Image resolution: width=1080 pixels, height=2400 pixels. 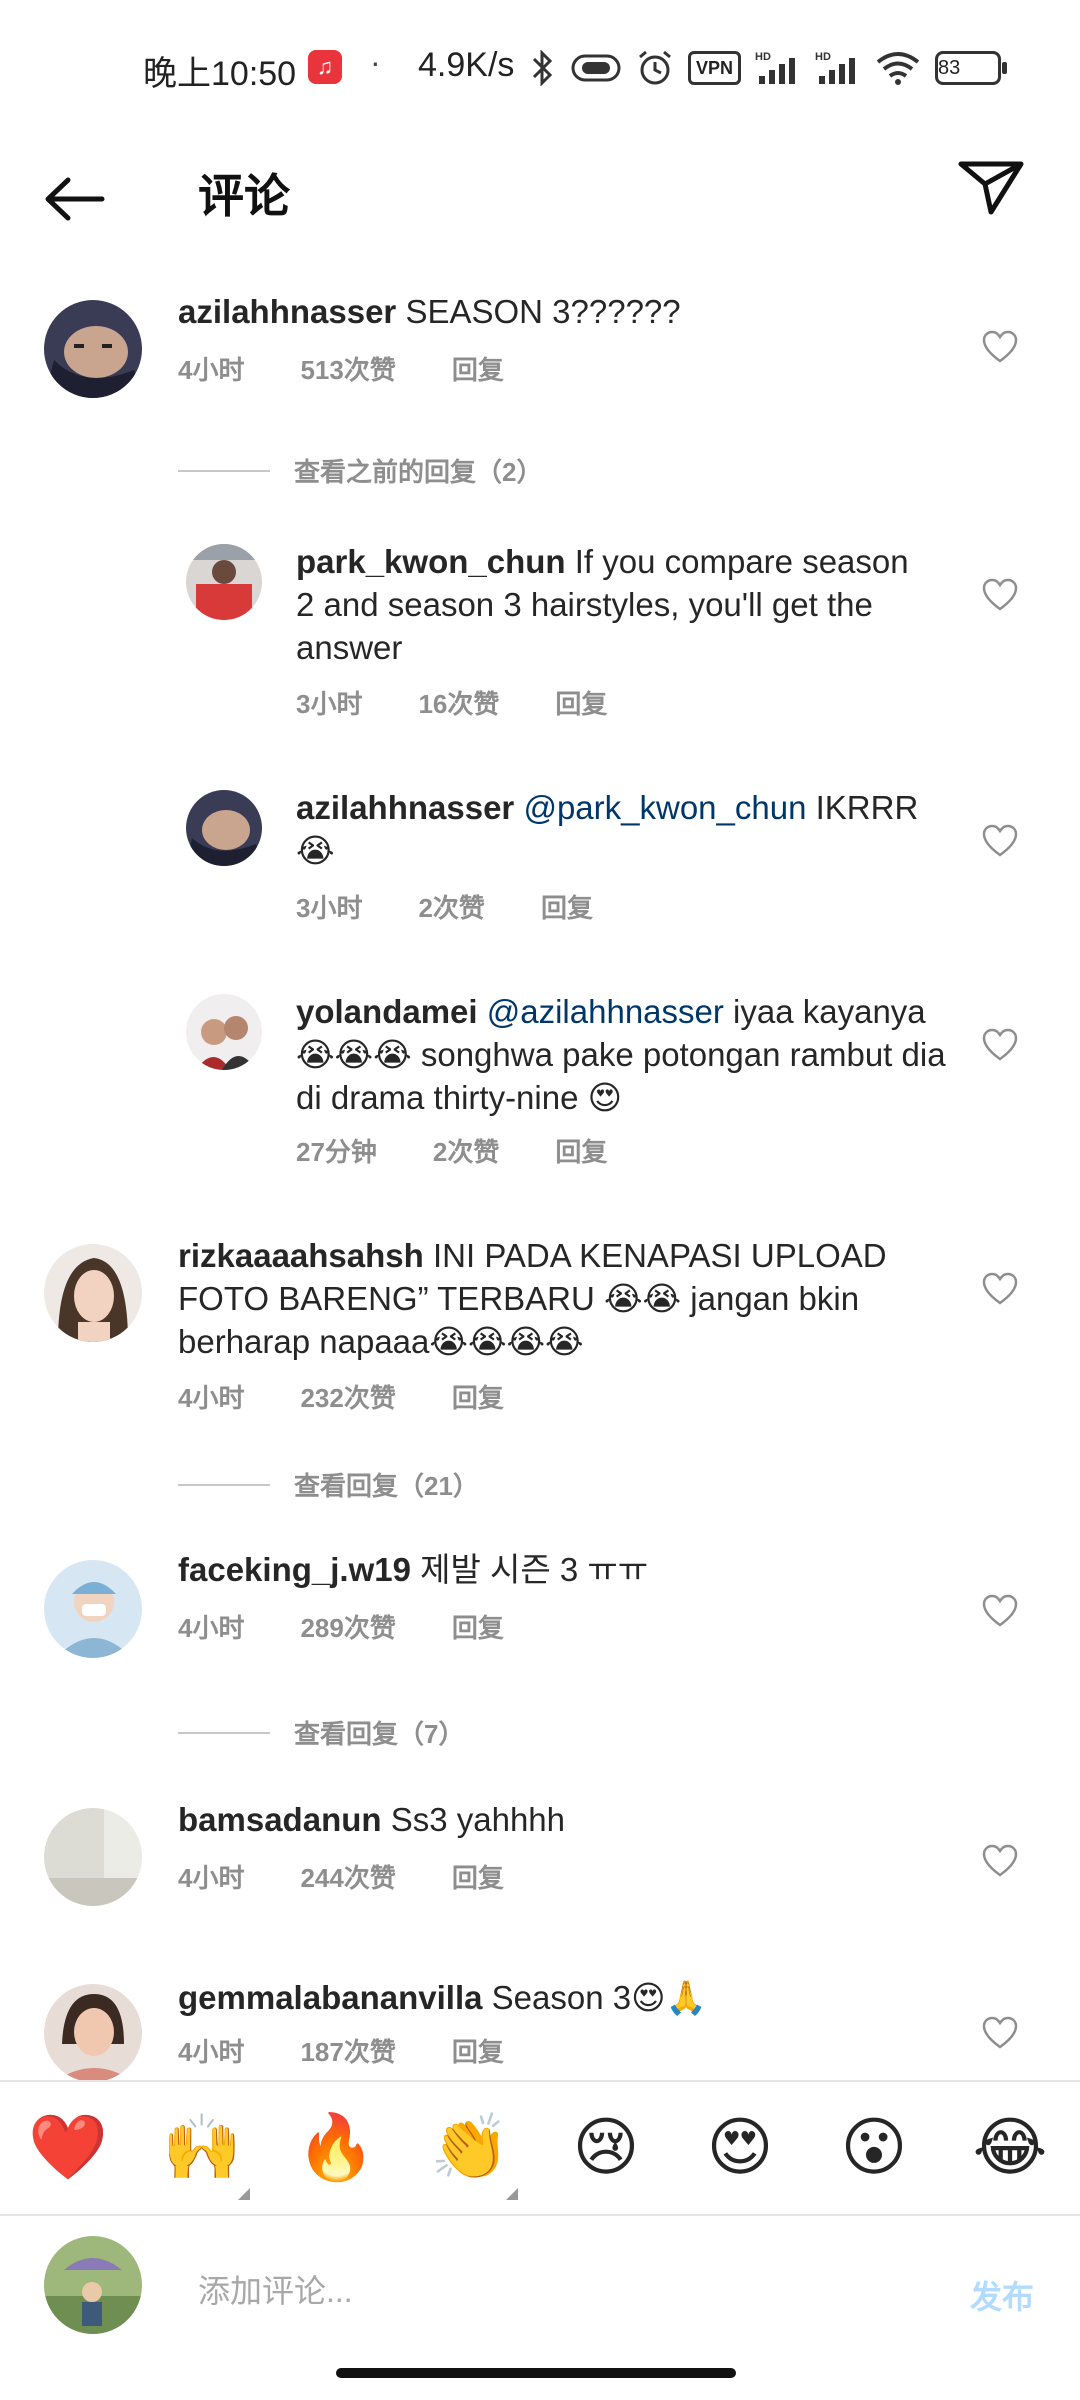 What do you see at coordinates (536, 2373) in the screenshot?
I see `home-indicator` at bounding box center [536, 2373].